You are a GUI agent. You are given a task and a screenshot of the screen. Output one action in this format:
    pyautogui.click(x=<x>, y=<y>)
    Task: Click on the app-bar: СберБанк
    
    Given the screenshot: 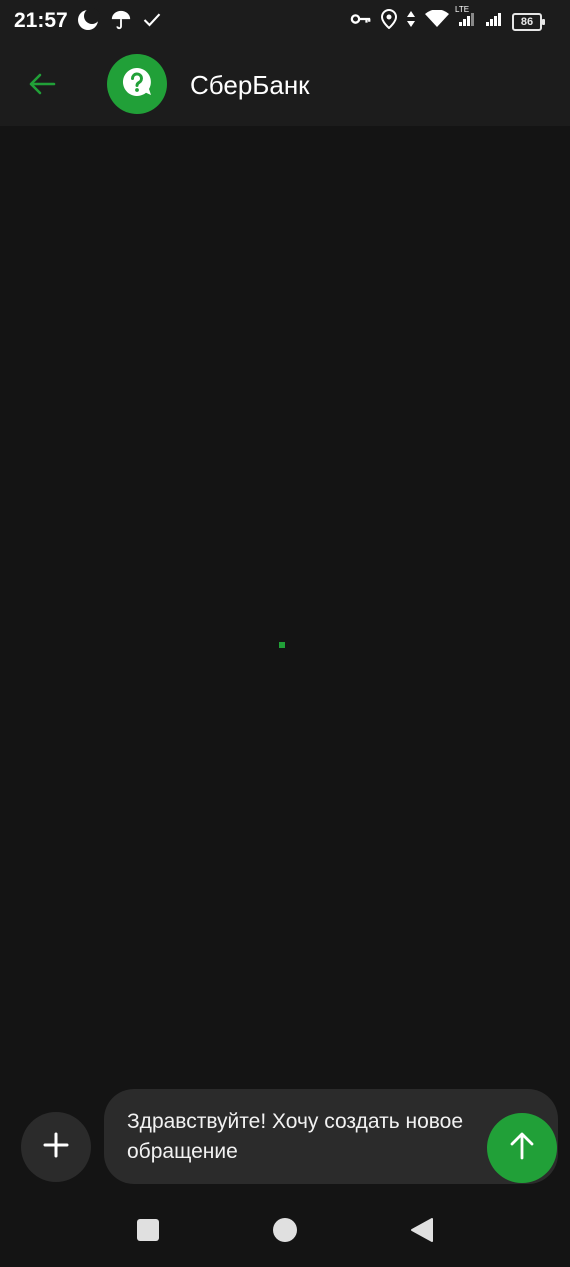 What is the action you would take?
    pyautogui.click(x=285, y=85)
    